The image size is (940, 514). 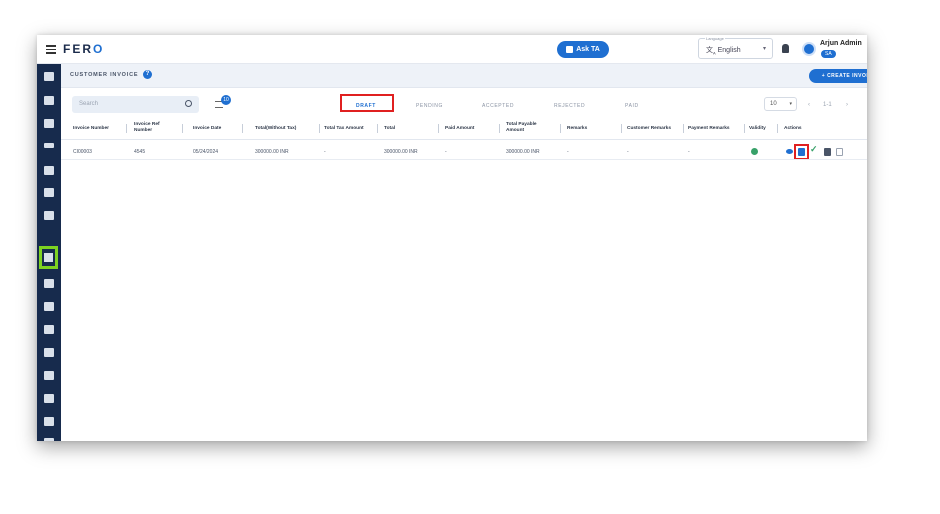 I want to click on col-invoice-date: Invoice Date, so click(x=207, y=129).